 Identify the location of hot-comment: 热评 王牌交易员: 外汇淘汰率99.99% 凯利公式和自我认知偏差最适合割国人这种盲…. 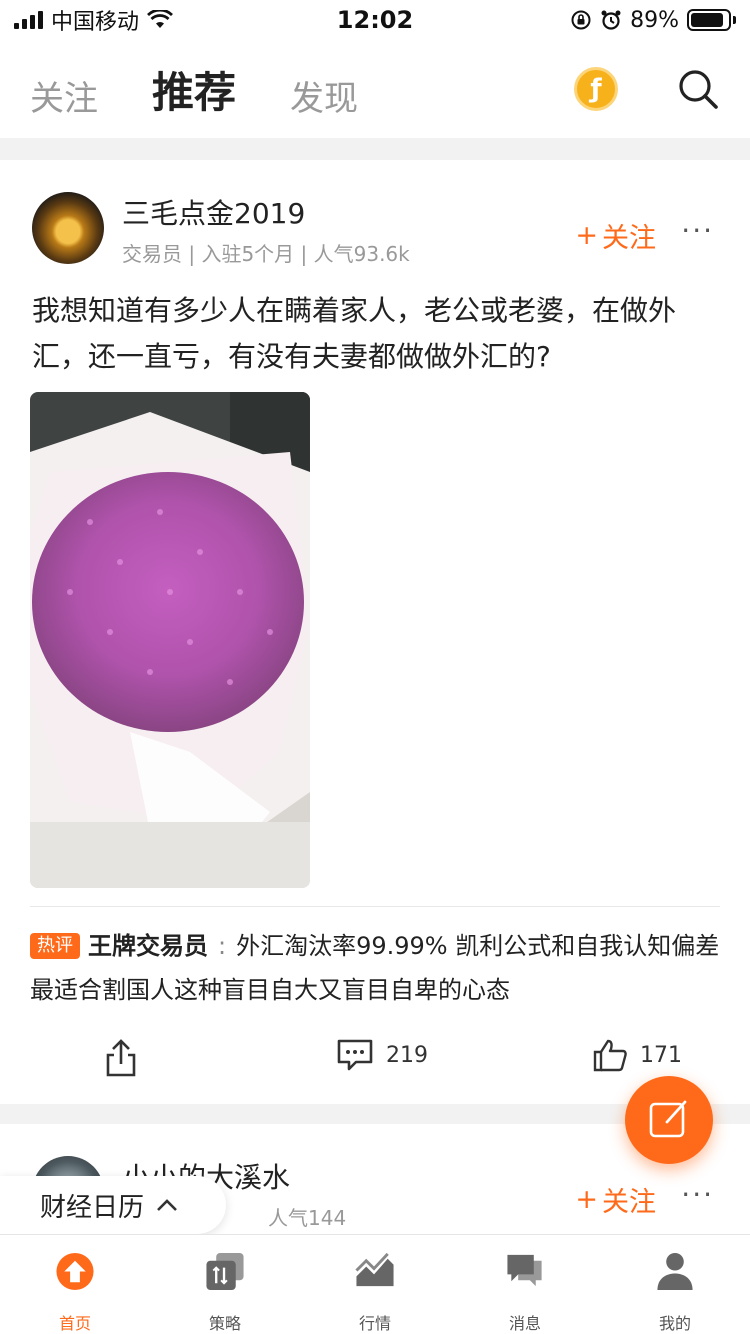
(375, 968).